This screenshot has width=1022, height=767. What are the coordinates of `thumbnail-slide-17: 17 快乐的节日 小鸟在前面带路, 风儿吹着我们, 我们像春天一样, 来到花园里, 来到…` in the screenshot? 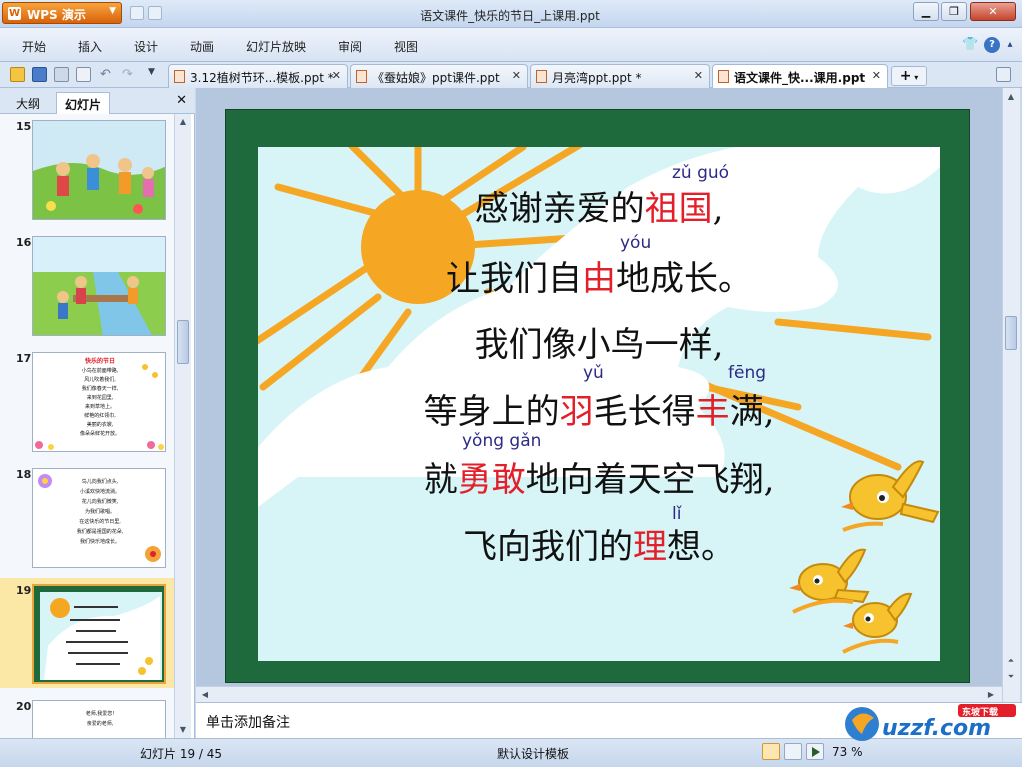 It's located at (87, 401).